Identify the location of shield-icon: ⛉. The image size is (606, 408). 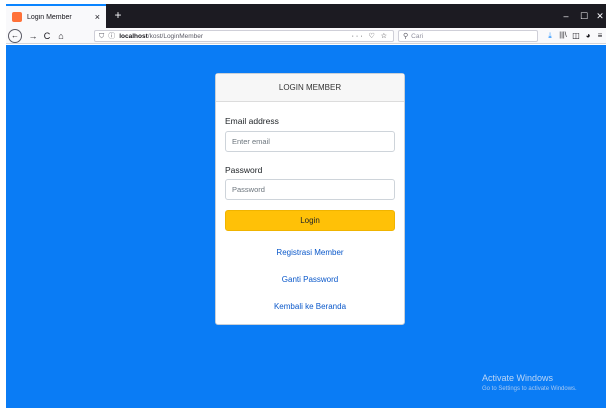
(102, 36).